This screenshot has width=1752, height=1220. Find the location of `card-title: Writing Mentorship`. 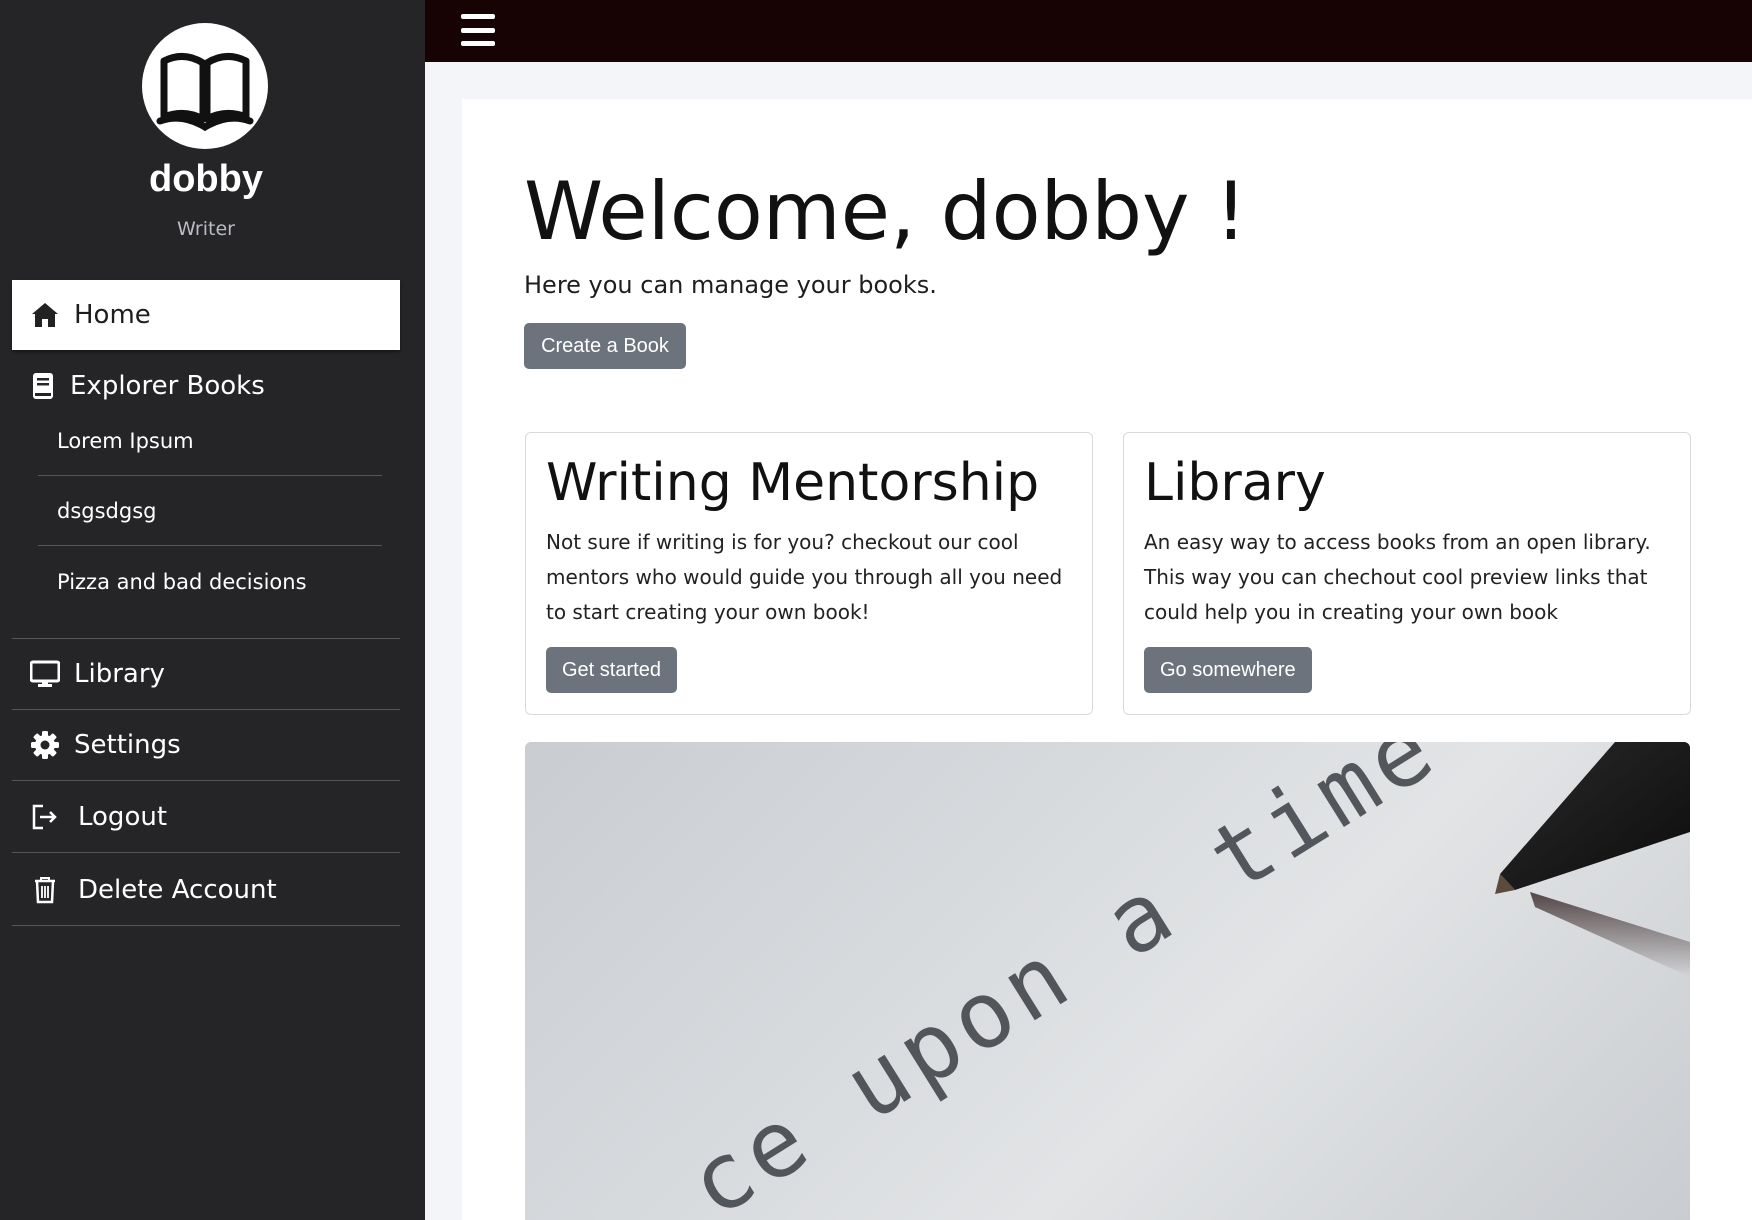

card-title: Writing Mentorship is located at coordinates (793, 483).